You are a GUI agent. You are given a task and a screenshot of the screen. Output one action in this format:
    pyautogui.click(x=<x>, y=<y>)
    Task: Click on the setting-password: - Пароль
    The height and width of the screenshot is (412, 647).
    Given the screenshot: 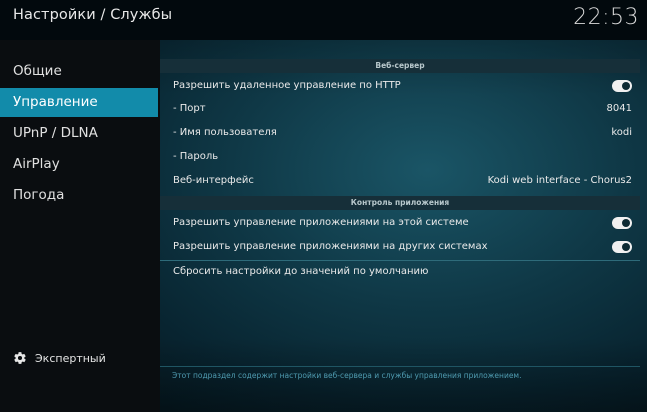 What is the action you would take?
    pyautogui.click(x=400, y=157)
    